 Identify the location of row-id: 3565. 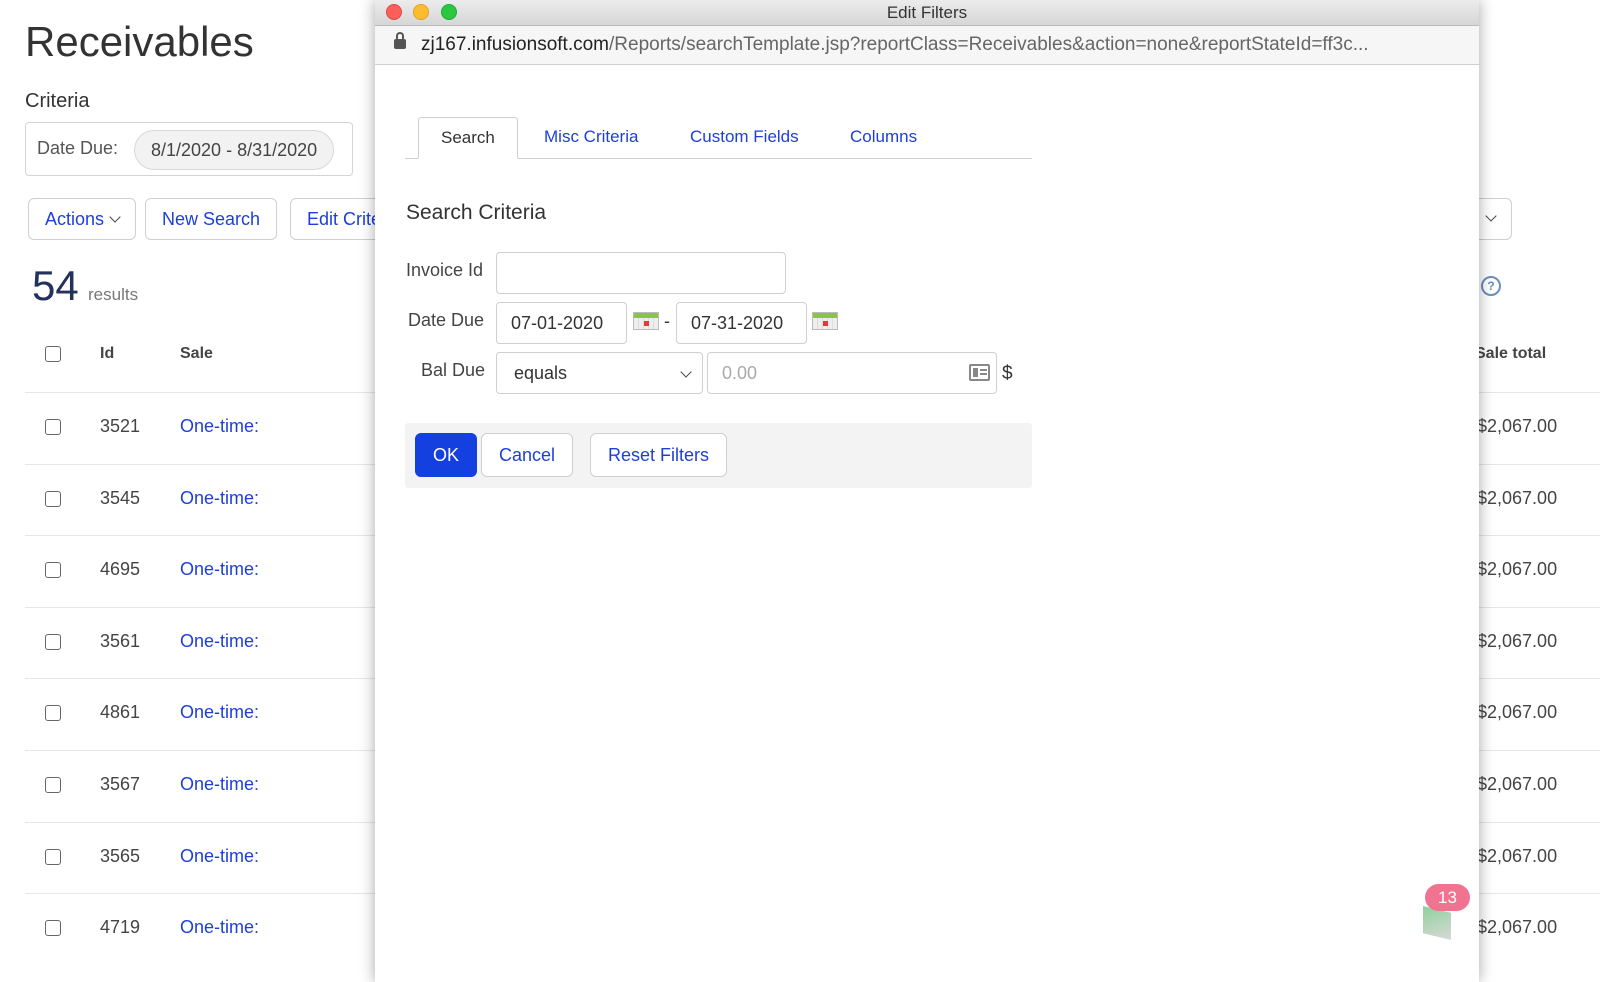
(120, 855).